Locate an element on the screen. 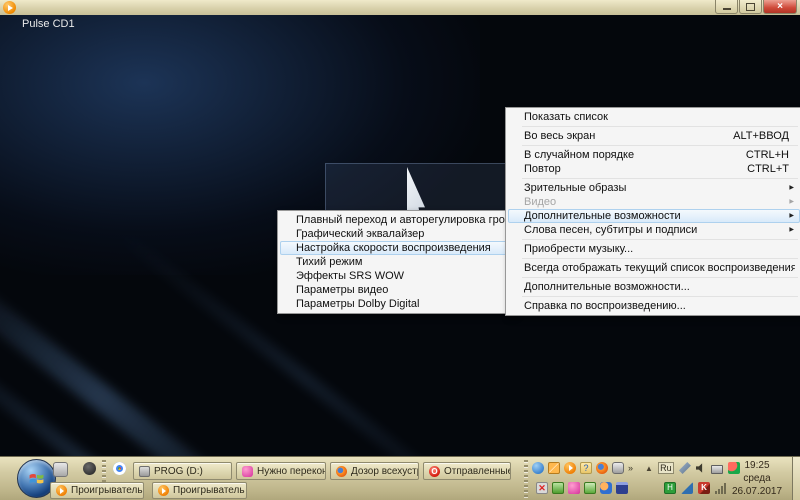 This screenshot has height=500, width=800. shortcut-label: CTRL+T is located at coordinates (768, 169).